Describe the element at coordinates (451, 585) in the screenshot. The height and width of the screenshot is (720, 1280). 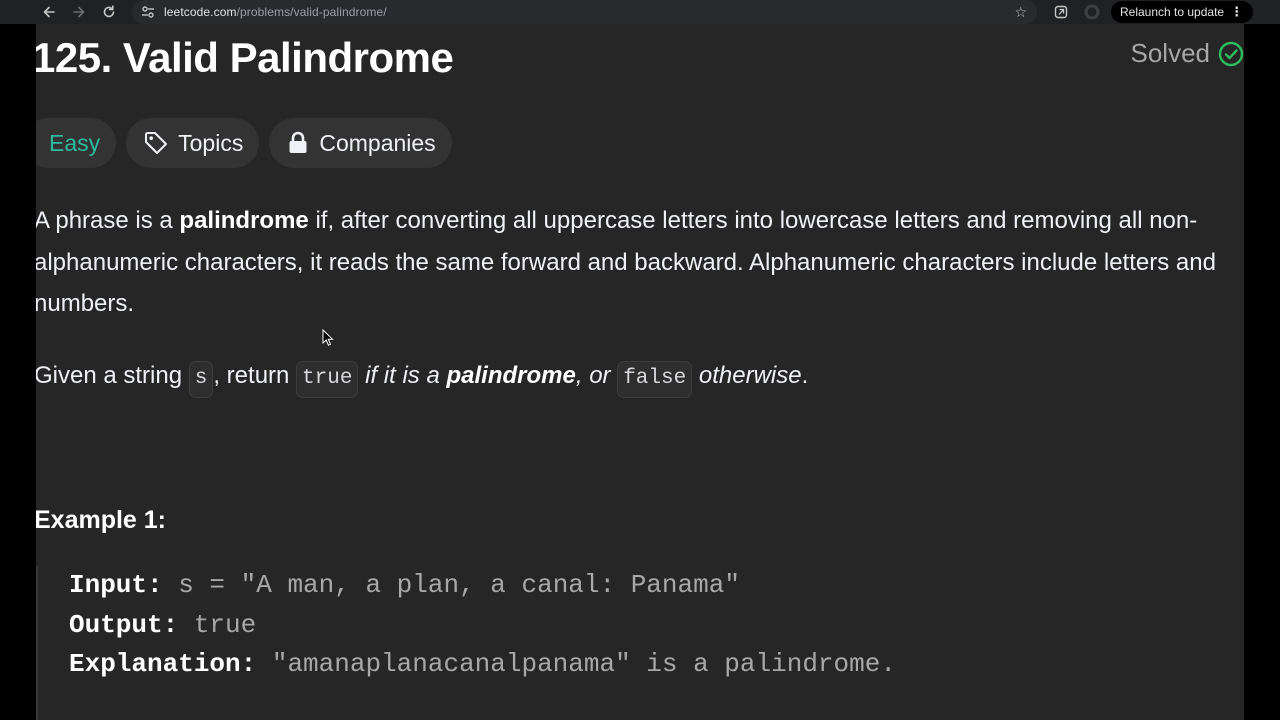
I see `input-value: s = "A man, a plan, a canal: Panama"` at that location.